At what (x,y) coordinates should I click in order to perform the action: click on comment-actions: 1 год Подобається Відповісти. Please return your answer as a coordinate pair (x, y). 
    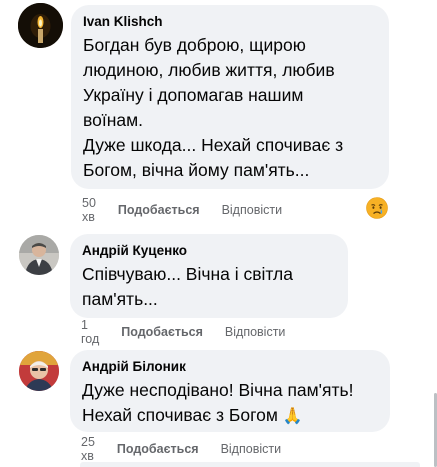
    Looking at the image, I should click on (183, 332).